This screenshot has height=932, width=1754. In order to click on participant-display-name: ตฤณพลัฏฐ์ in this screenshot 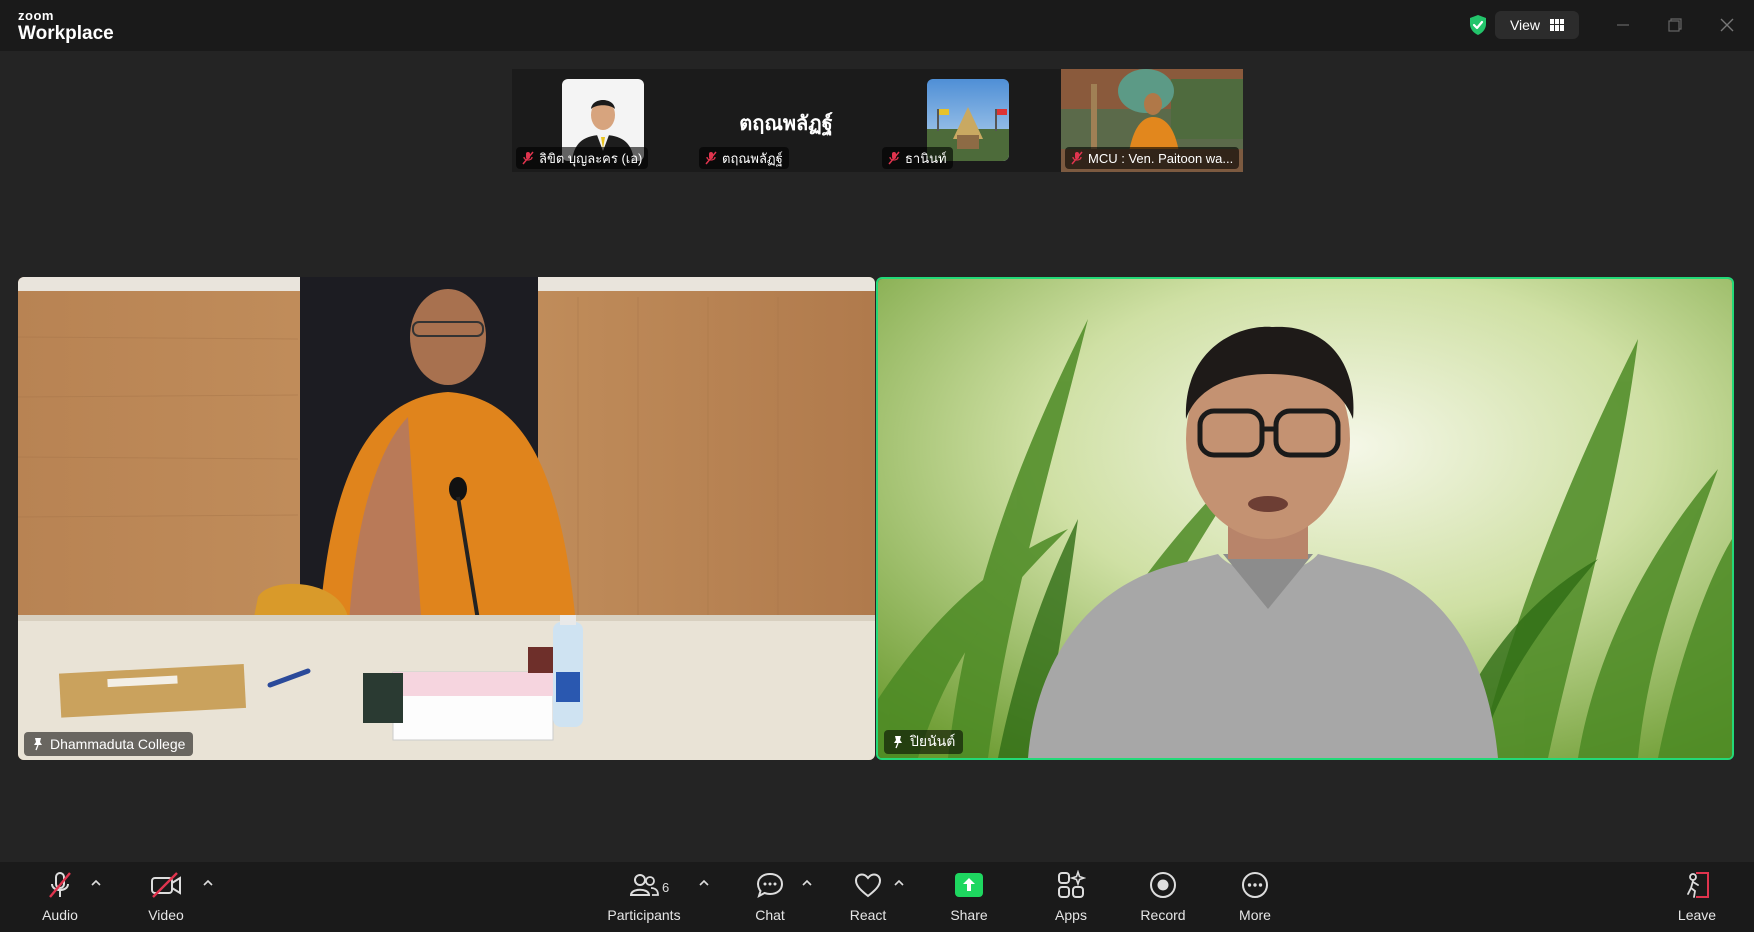, I will do `click(786, 123)`.